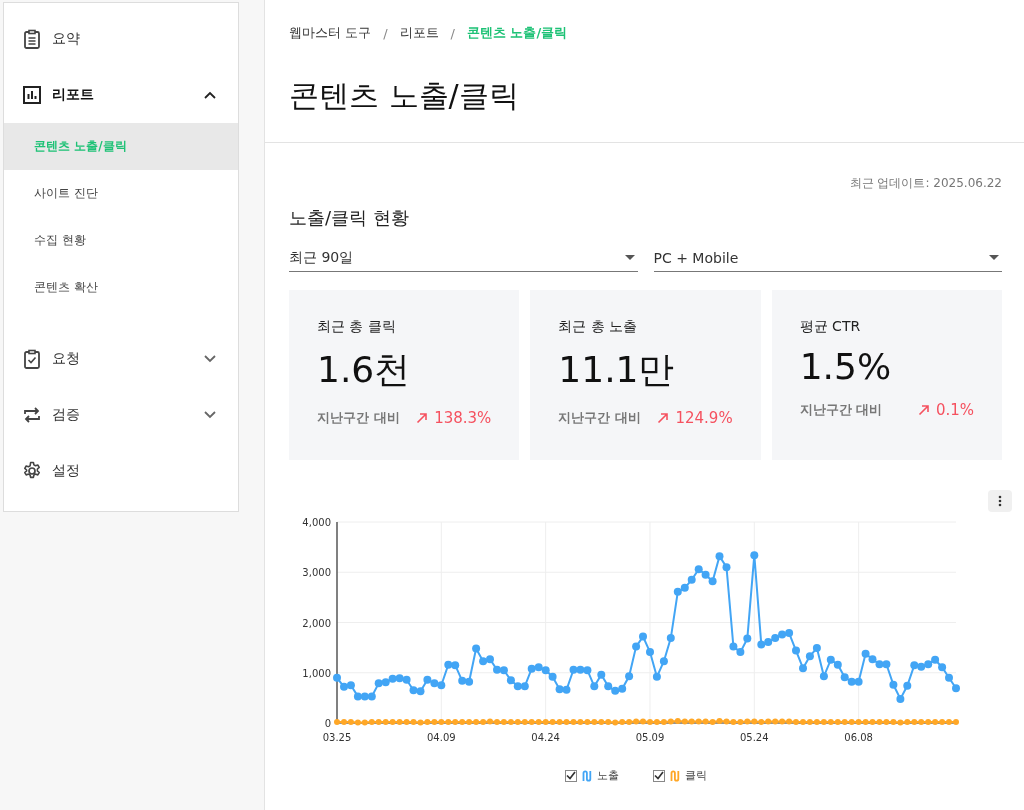 Image resolution: width=1024 pixels, height=810 pixels. What do you see at coordinates (121, 193) in the screenshot?
I see `sidebar-subitem: 사이트 진단` at bounding box center [121, 193].